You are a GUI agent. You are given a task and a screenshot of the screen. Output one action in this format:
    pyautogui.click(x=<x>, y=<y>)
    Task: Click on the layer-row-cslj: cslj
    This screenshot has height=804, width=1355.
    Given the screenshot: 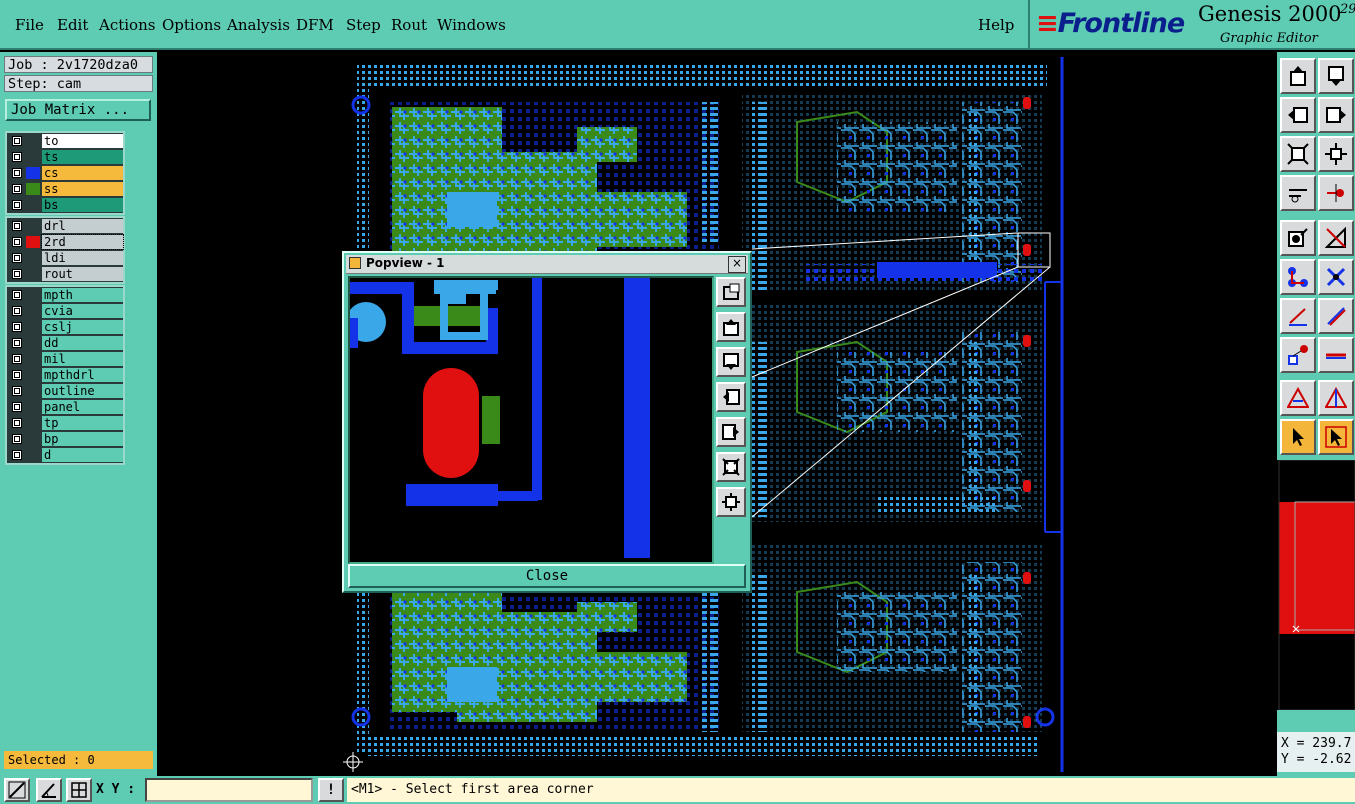 What is the action you would take?
    pyautogui.click(x=65, y=327)
    